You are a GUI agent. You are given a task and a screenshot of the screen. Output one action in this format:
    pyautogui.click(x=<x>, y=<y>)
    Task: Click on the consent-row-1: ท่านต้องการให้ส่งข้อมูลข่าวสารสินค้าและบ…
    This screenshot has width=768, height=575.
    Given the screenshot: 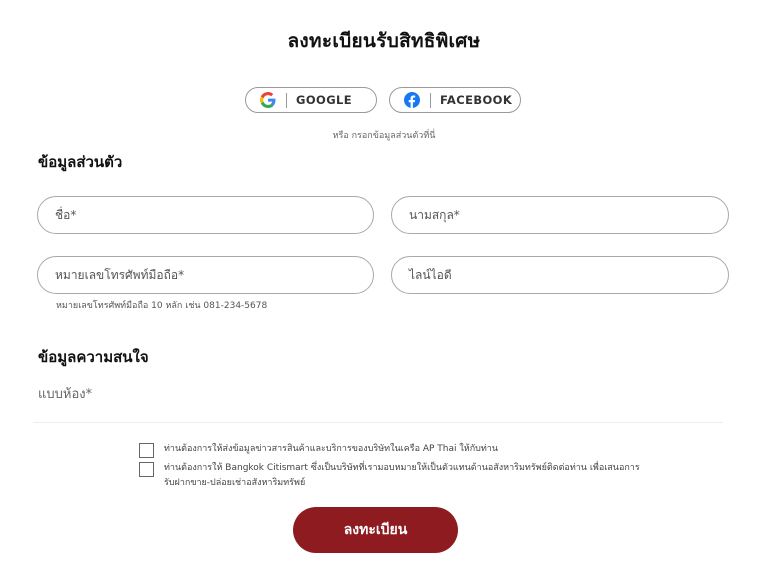 What is the action you would take?
    pyautogui.click(x=391, y=450)
    